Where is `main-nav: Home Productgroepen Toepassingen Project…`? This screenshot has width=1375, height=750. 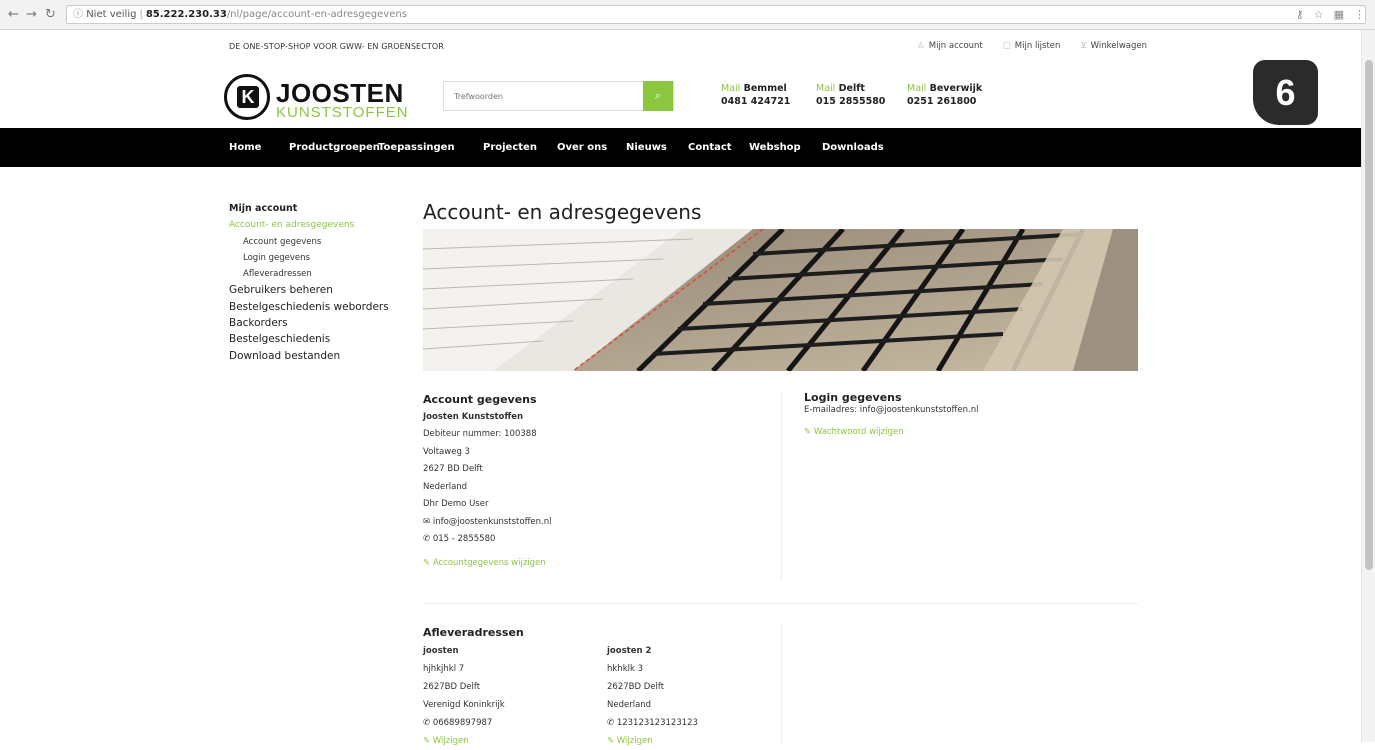
main-nav: Home Productgroepen Toepassingen Project… is located at coordinates (680, 147).